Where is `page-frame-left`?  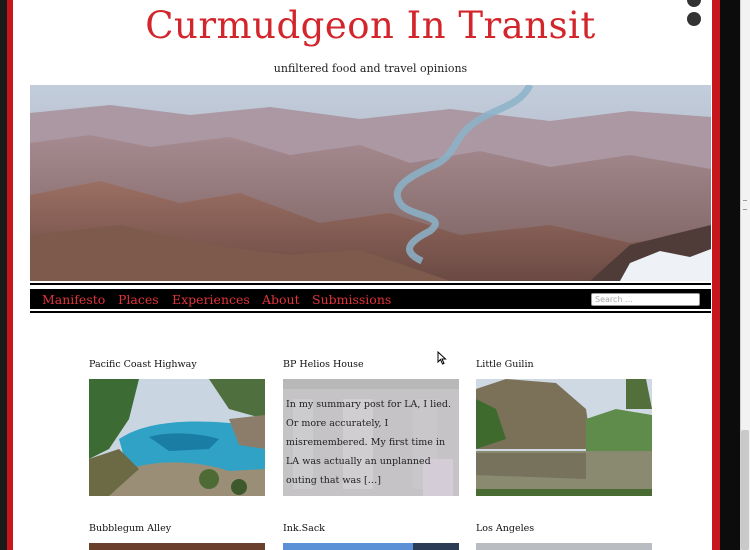 page-frame-left is located at coordinates (3, 275).